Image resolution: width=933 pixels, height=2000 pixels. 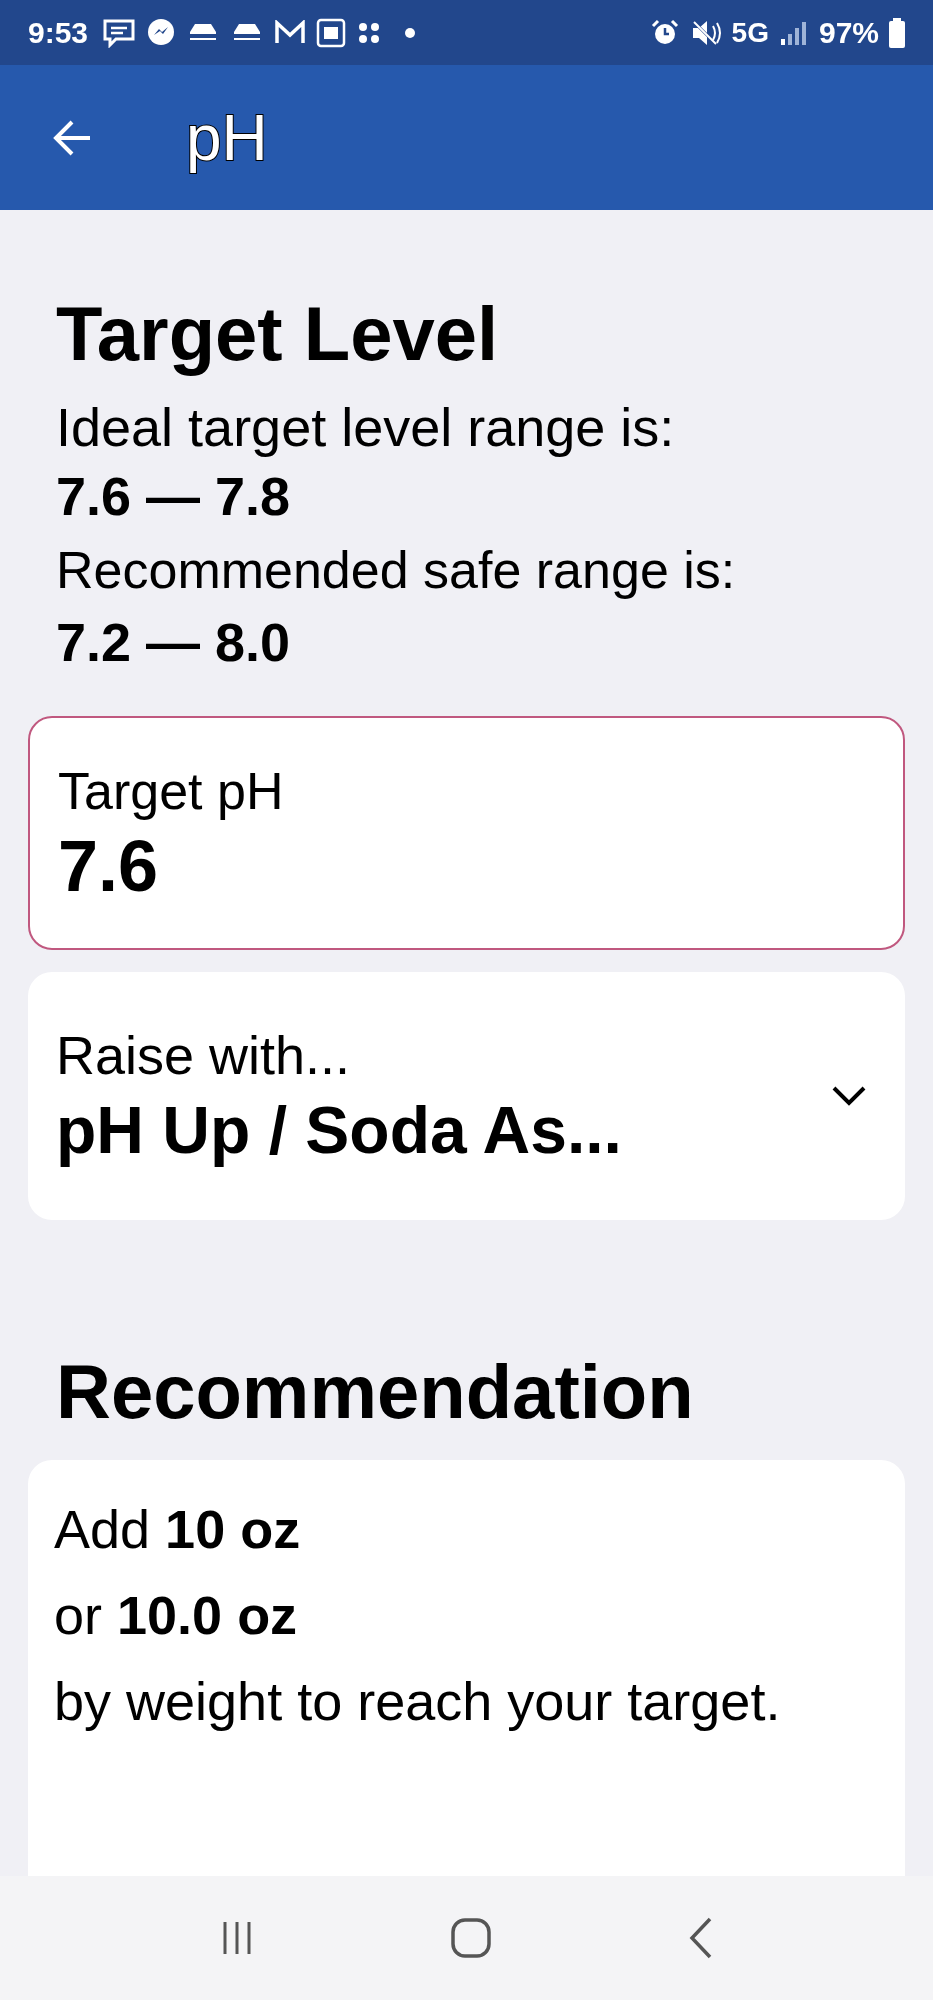 What do you see at coordinates (161, 32) in the screenshot?
I see `chat-bubble-icon` at bounding box center [161, 32].